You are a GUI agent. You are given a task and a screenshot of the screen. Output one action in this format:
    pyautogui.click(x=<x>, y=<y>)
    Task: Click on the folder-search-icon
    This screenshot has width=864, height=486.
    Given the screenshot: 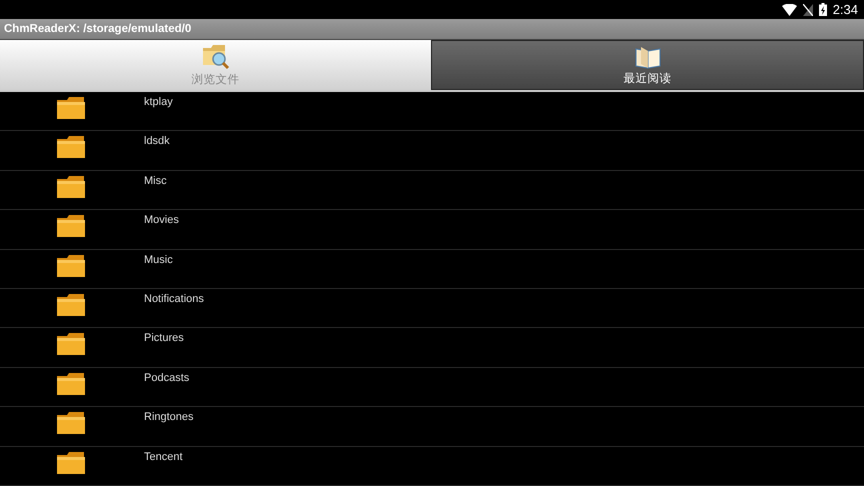 What is the action you would take?
    pyautogui.click(x=216, y=57)
    